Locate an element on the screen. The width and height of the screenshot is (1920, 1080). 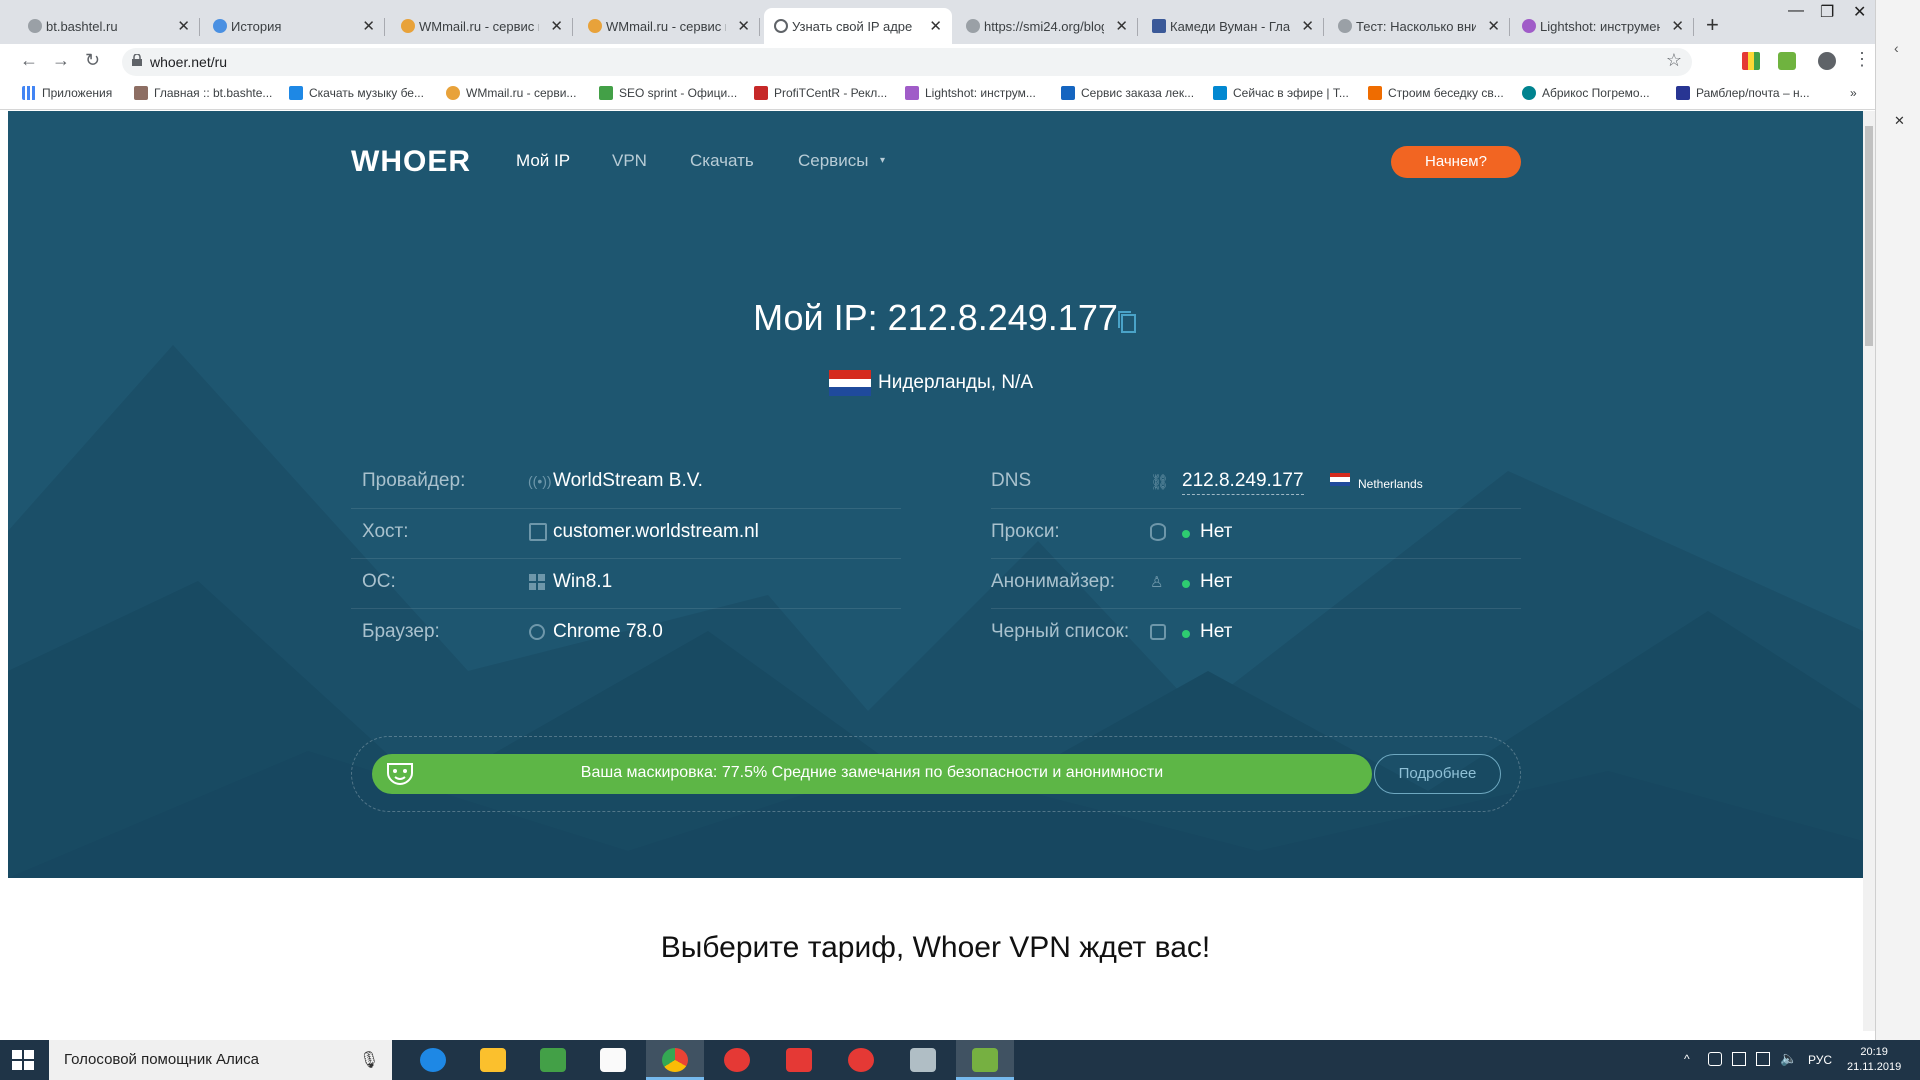
taskbar-app is located at coordinates (923, 1060).